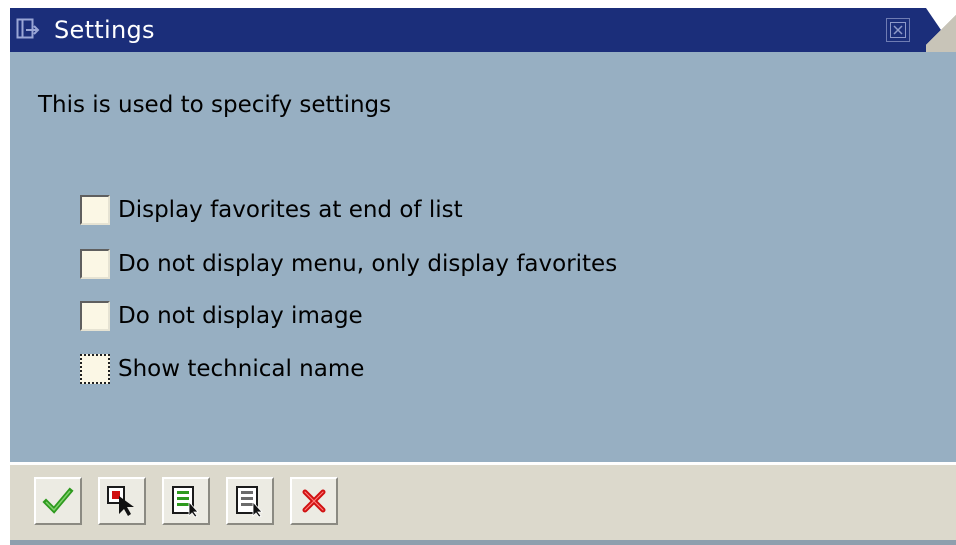 This screenshot has width=956, height=545. What do you see at coordinates (941, 30) in the screenshot?
I see `title-bar-corner` at bounding box center [941, 30].